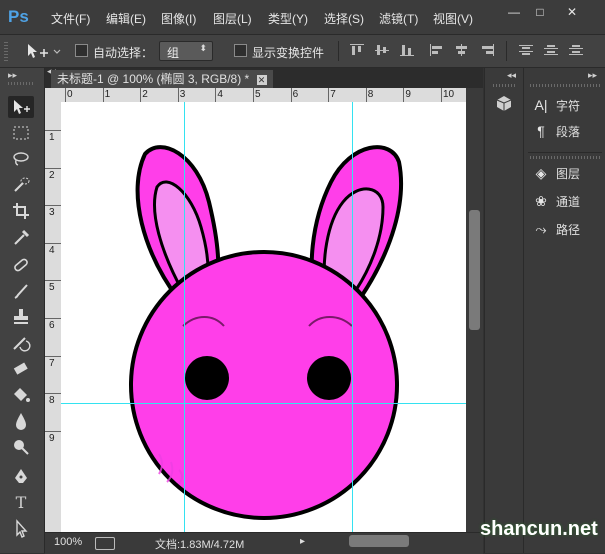 This screenshot has height=554, width=605. What do you see at coordinates (539, 529) in the screenshot?
I see `watermark: shancun.net` at bounding box center [539, 529].